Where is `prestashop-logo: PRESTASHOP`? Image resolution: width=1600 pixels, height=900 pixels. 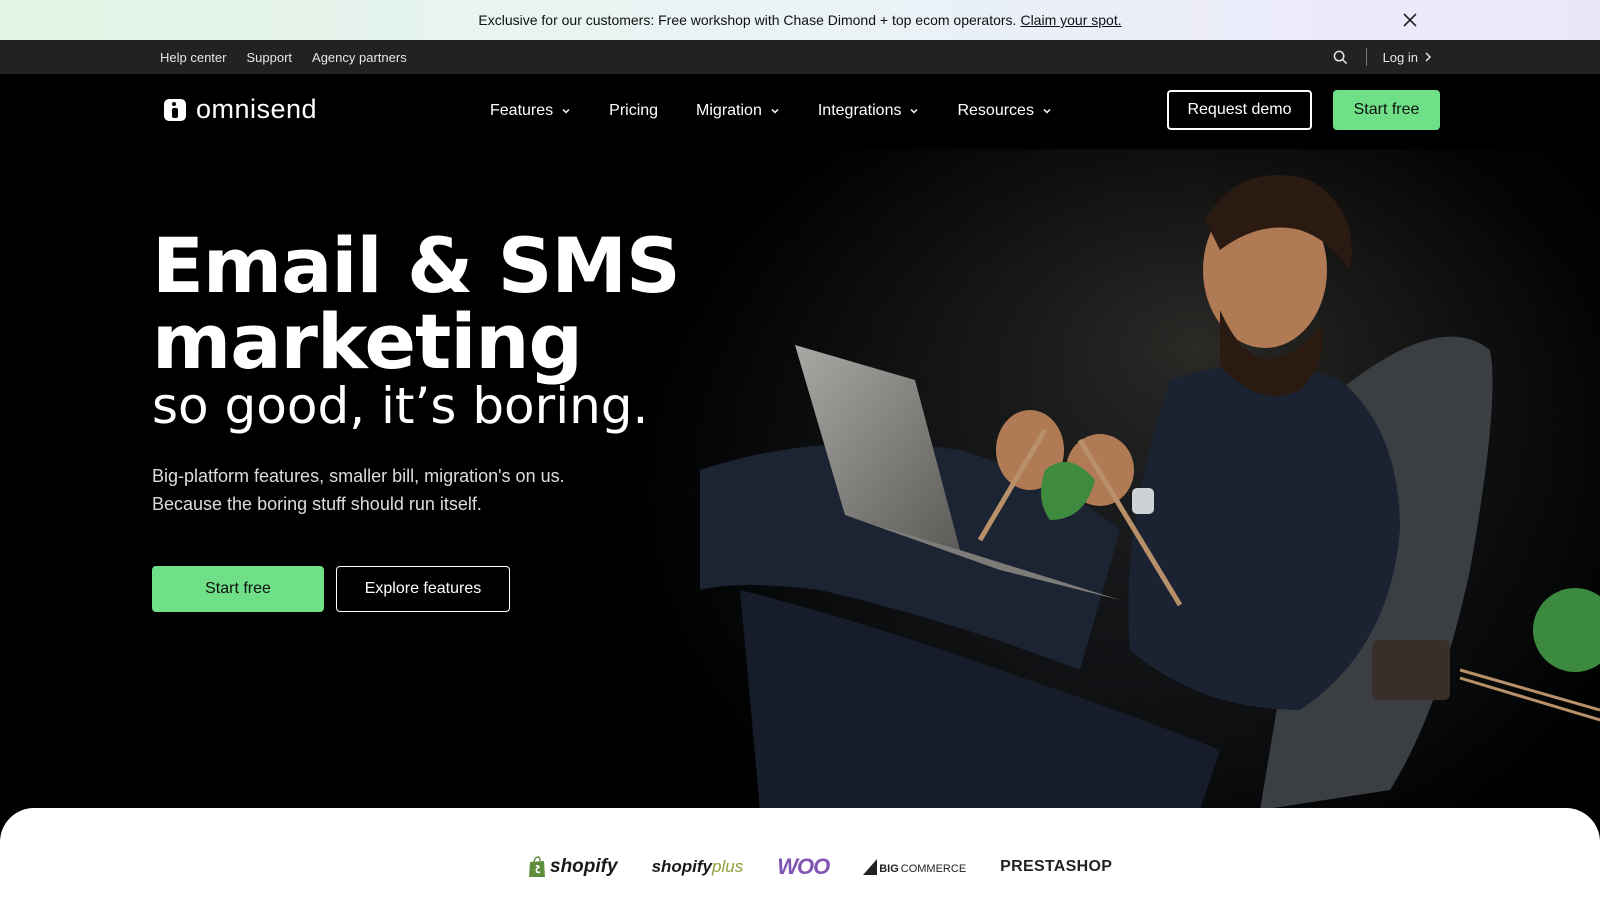
prestashop-logo: PRESTASHOP is located at coordinates (1056, 866).